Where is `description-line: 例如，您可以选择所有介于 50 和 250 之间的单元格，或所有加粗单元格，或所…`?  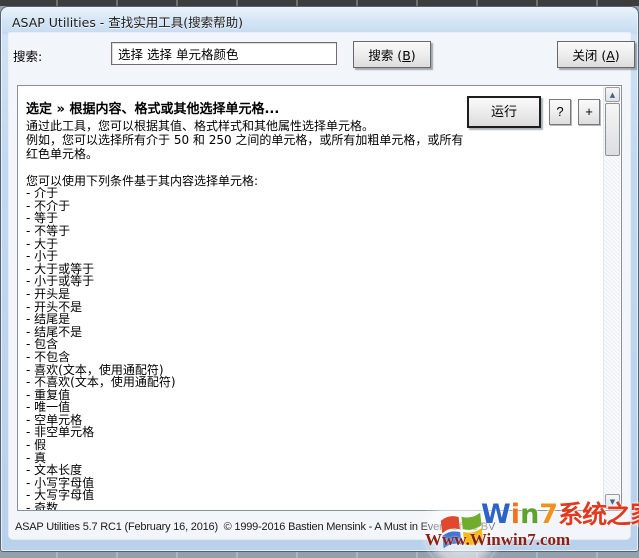
description-line: 例如，您可以选择所有介于 50 和 250 之间的单元格，或所有加粗单元格，或所… is located at coordinates (245, 140).